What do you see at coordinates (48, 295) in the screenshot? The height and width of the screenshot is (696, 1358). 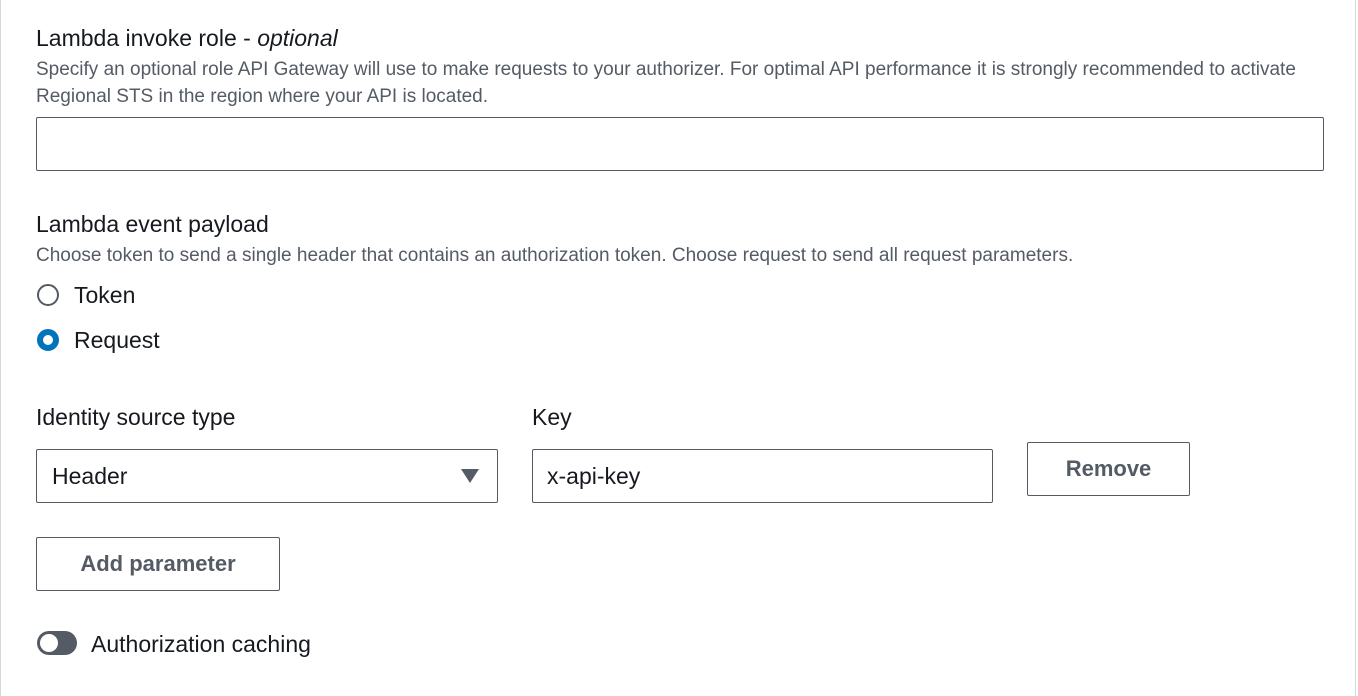 I see `radio-token-unchecked-icon` at bounding box center [48, 295].